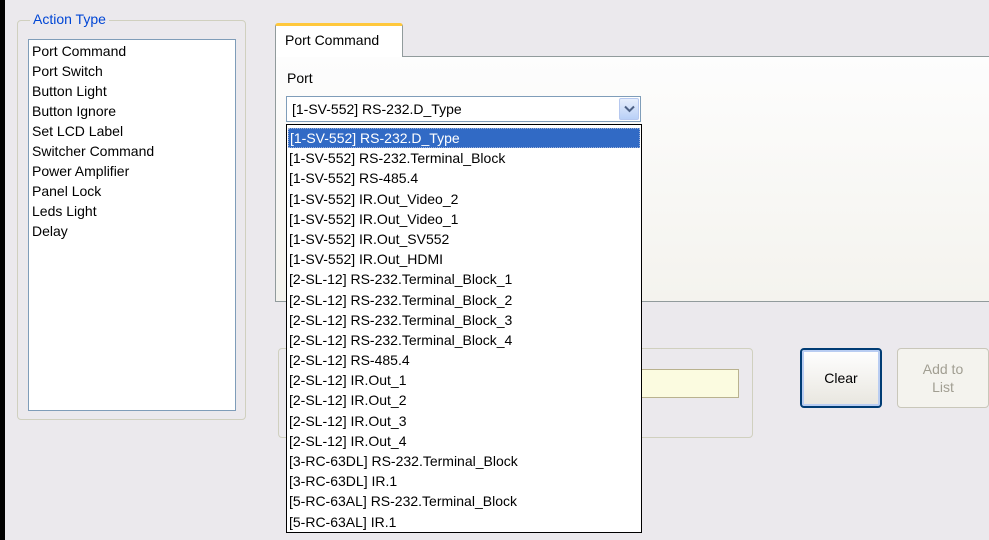 The height and width of the screenshot is (540, 989). Describe the element at coordinates (132, 151) in the screenshot. I see `action-item-switcher-command: Switcher Command` at that location.